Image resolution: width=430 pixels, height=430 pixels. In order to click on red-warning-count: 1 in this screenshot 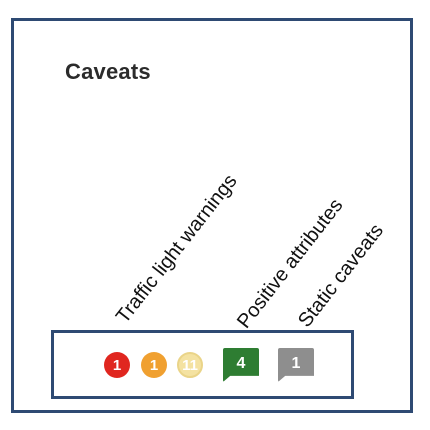, I will do `click(117, 365)`.